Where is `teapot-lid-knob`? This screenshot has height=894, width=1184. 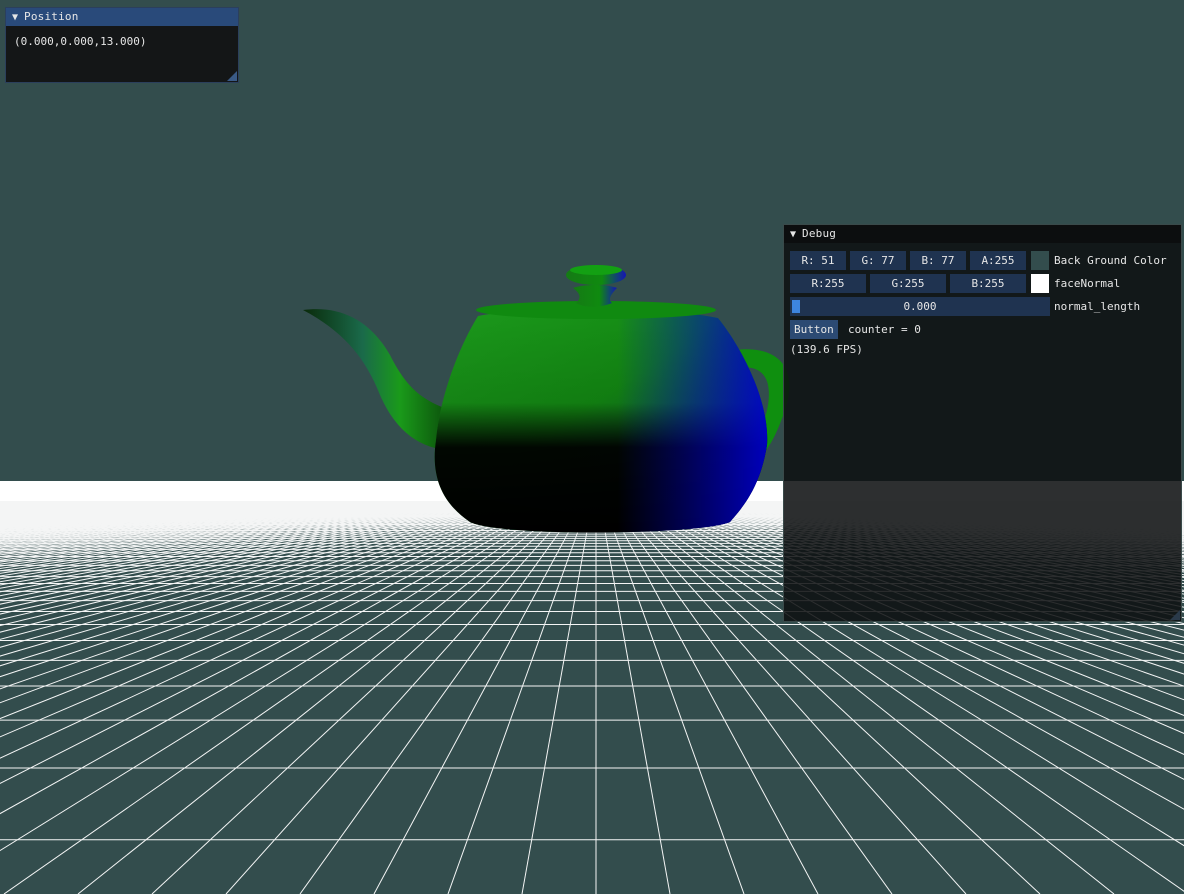 teapot-lid-knob is located at coordinates (595, 296).